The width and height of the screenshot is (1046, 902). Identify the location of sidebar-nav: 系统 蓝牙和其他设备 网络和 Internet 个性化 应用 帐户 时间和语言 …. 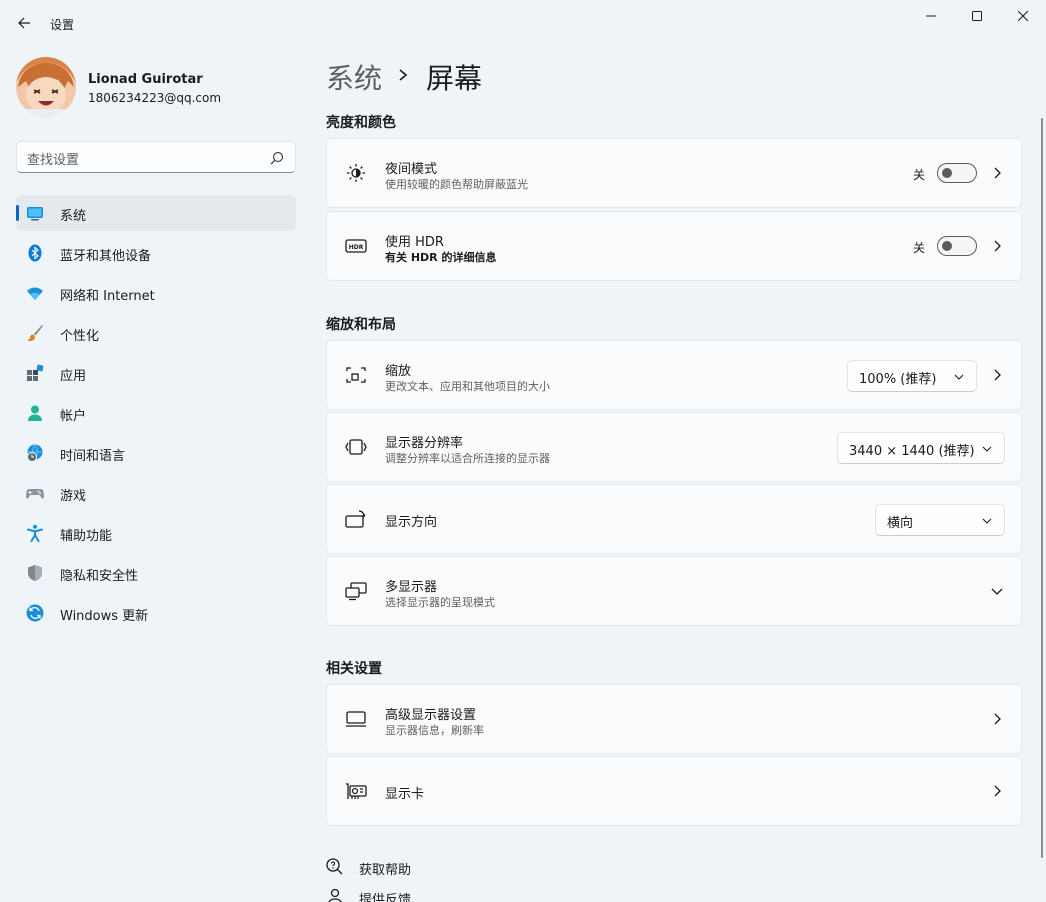
(156, 415).